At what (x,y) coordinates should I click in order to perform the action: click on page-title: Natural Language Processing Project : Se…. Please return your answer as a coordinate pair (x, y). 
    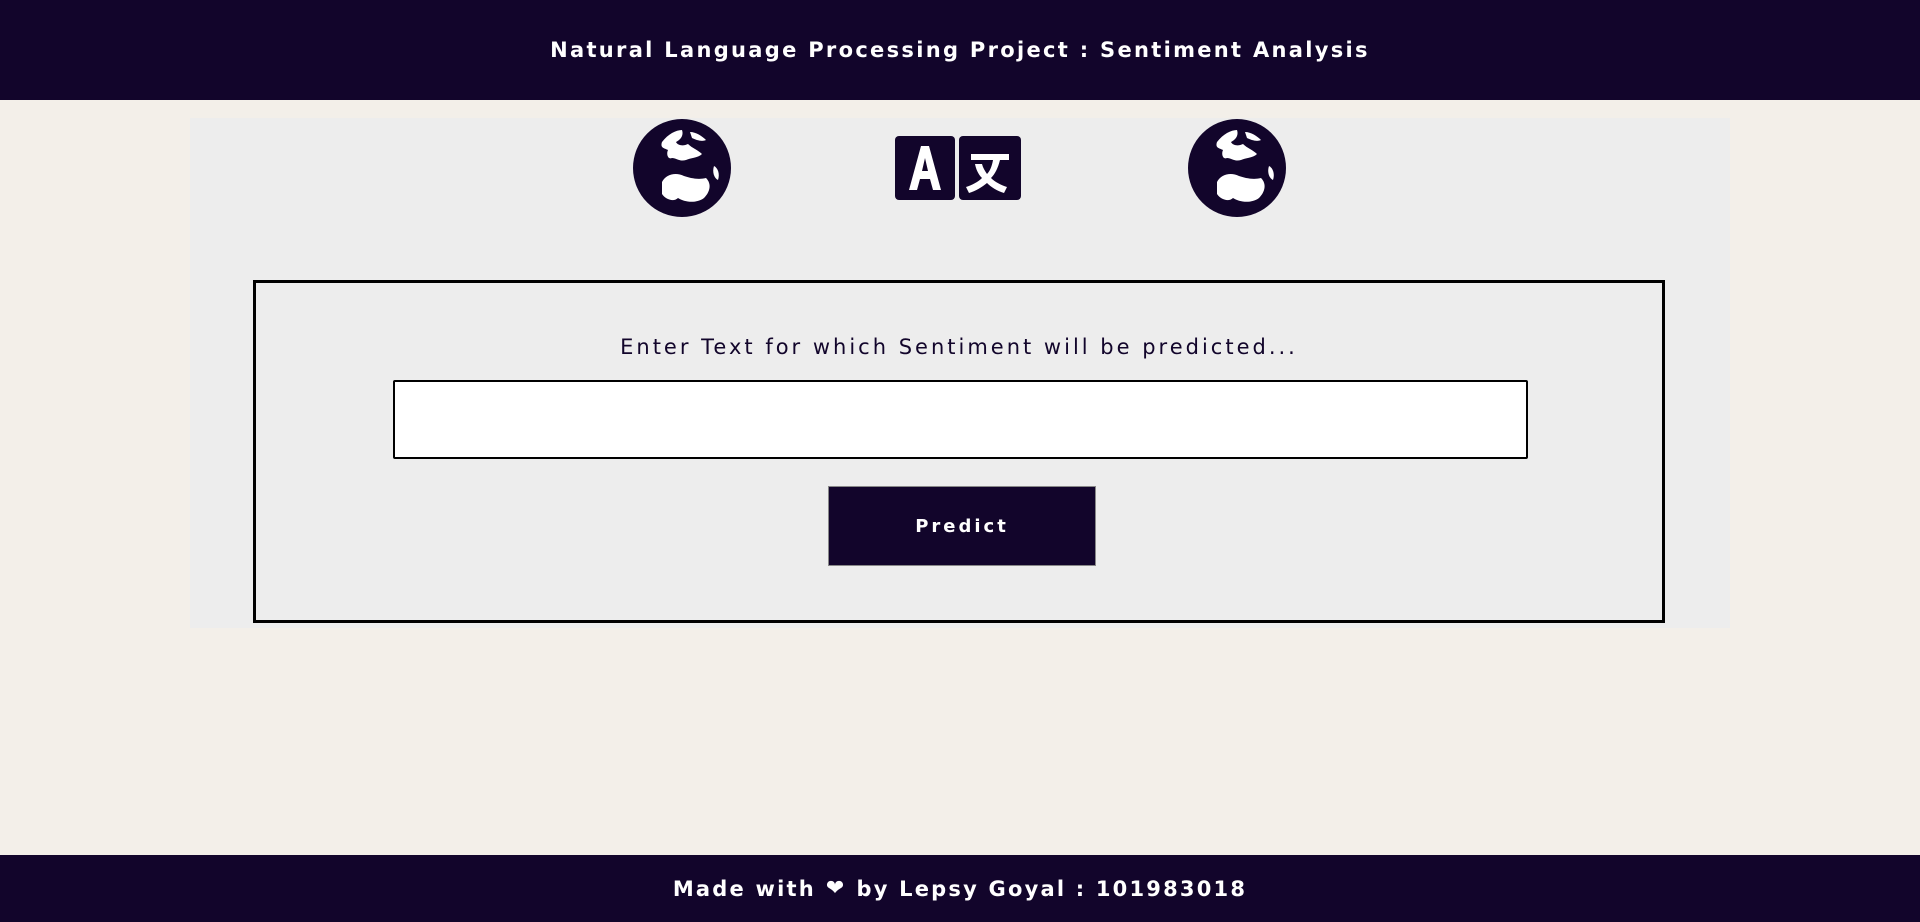
    Looking at the image, I should click on (960, 50).